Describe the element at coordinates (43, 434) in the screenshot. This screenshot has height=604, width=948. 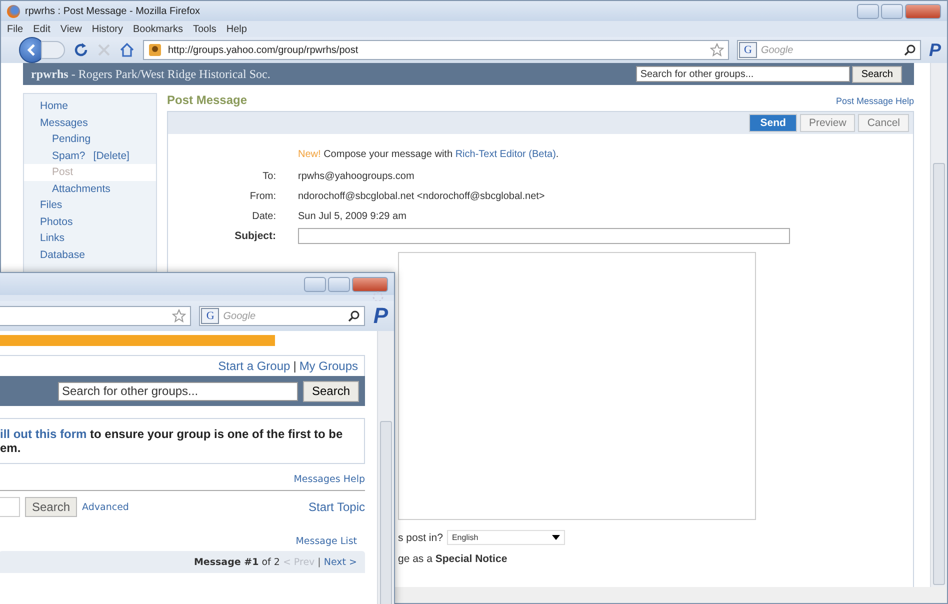
I see `form-link: ill out this form` at that location.